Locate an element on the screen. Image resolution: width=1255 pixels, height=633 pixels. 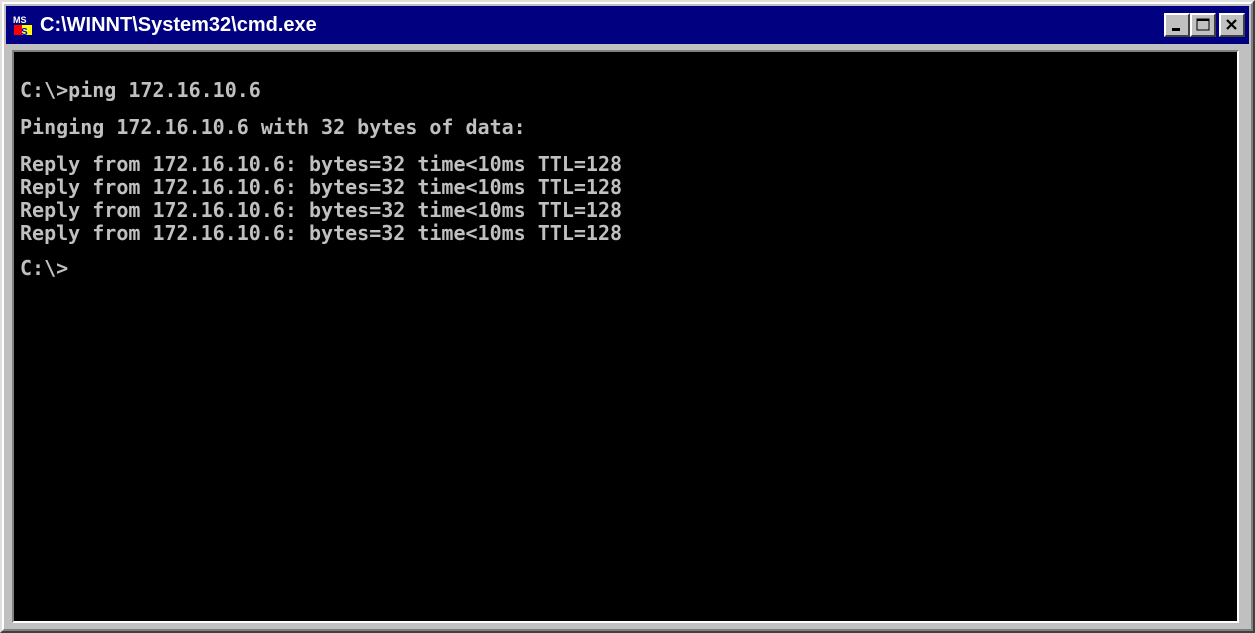
minimize-button is located at coordinates (1177, 25).